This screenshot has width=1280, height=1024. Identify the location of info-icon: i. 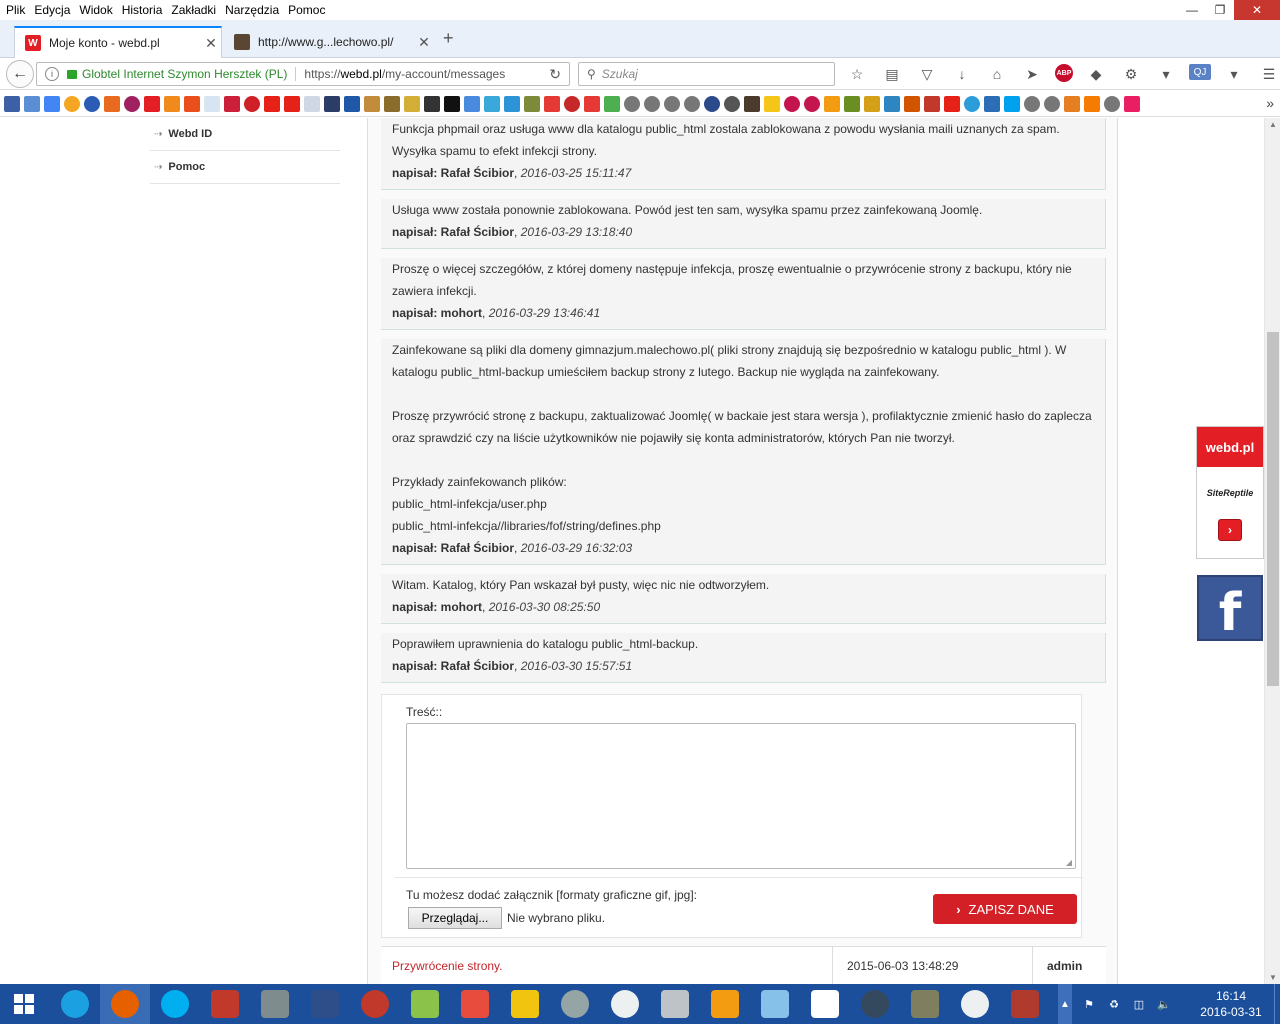
(52, 74).